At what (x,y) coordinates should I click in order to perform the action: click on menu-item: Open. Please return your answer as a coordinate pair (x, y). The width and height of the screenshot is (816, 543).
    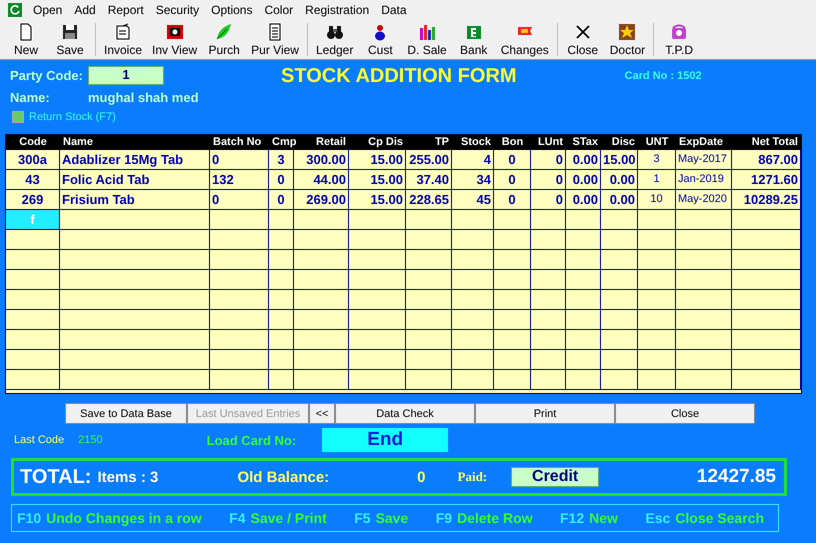
    Looking at the image, I should click on (51, 10).